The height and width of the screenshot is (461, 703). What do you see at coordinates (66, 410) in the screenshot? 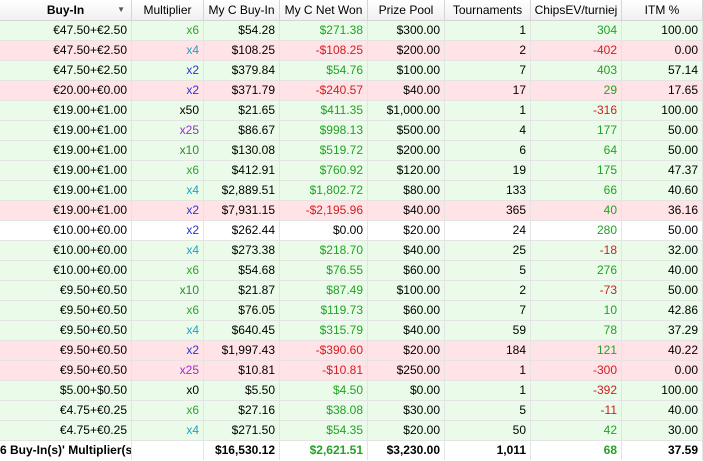
I see `cell-buy-in: €4.75+€0.25` at bounding box center [66, 410].